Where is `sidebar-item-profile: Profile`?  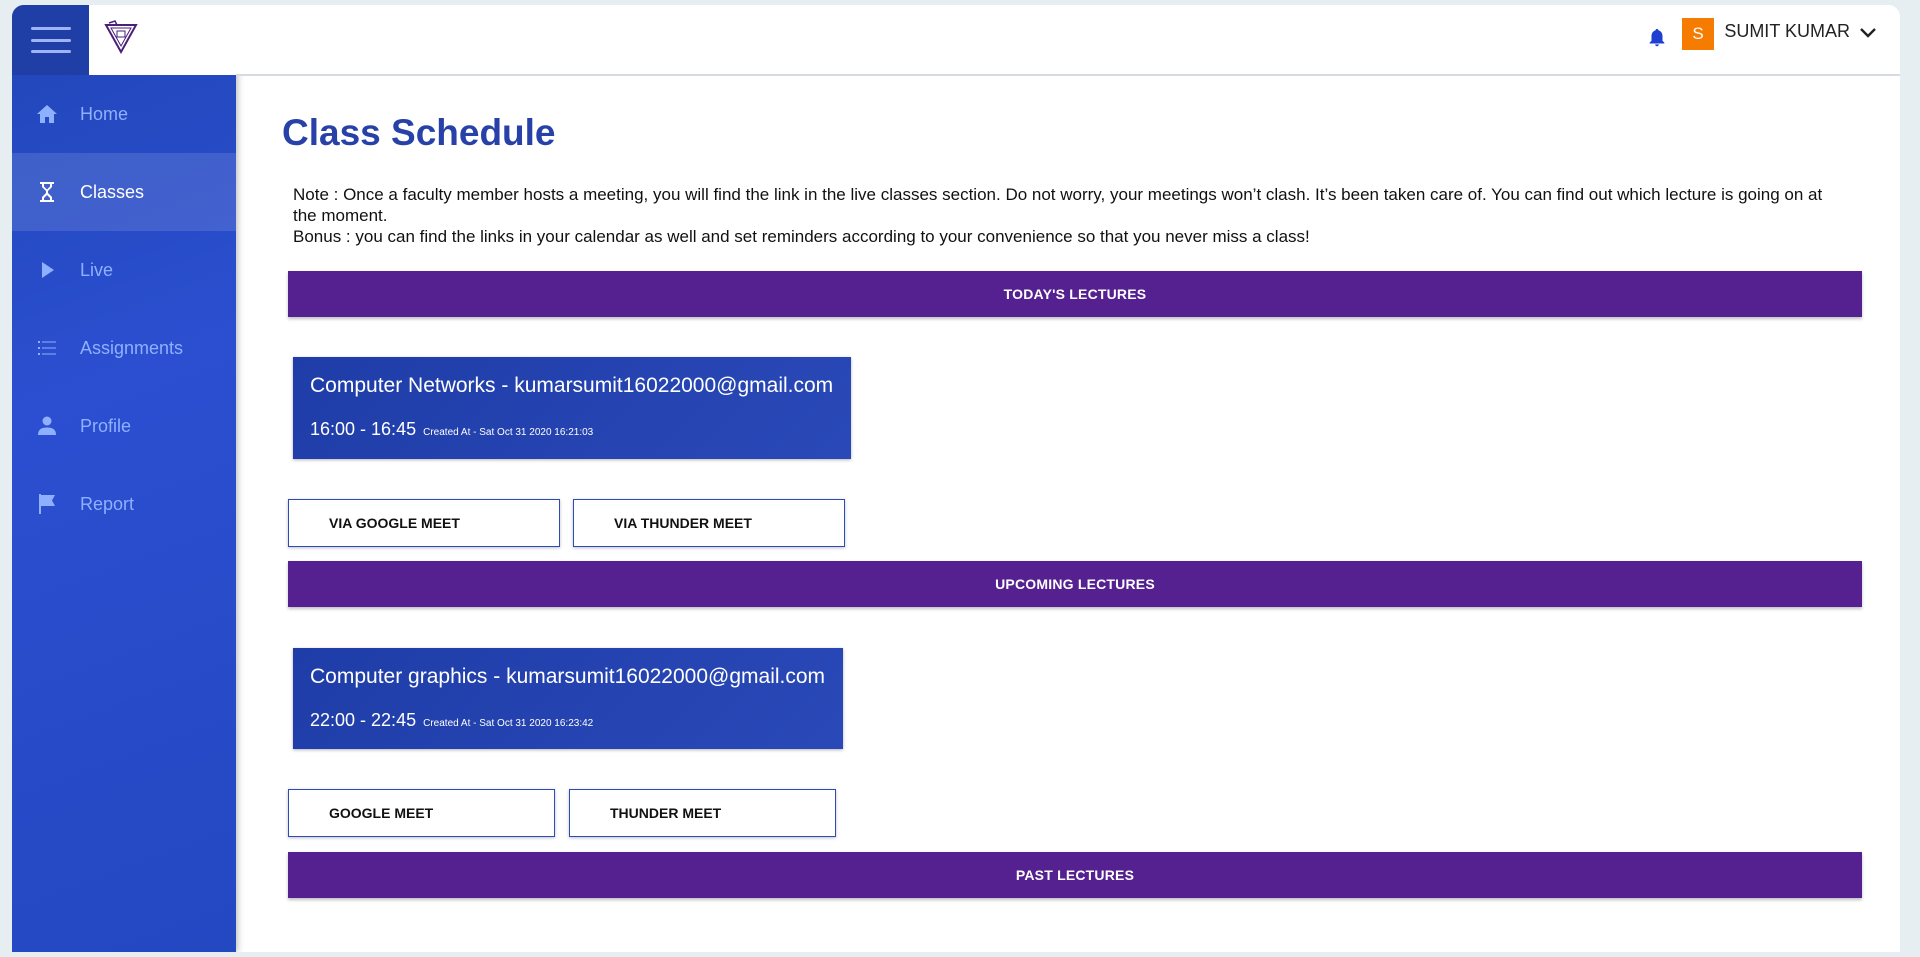 sidebar-item-profile: Profile is located at coordinates (124, 426).